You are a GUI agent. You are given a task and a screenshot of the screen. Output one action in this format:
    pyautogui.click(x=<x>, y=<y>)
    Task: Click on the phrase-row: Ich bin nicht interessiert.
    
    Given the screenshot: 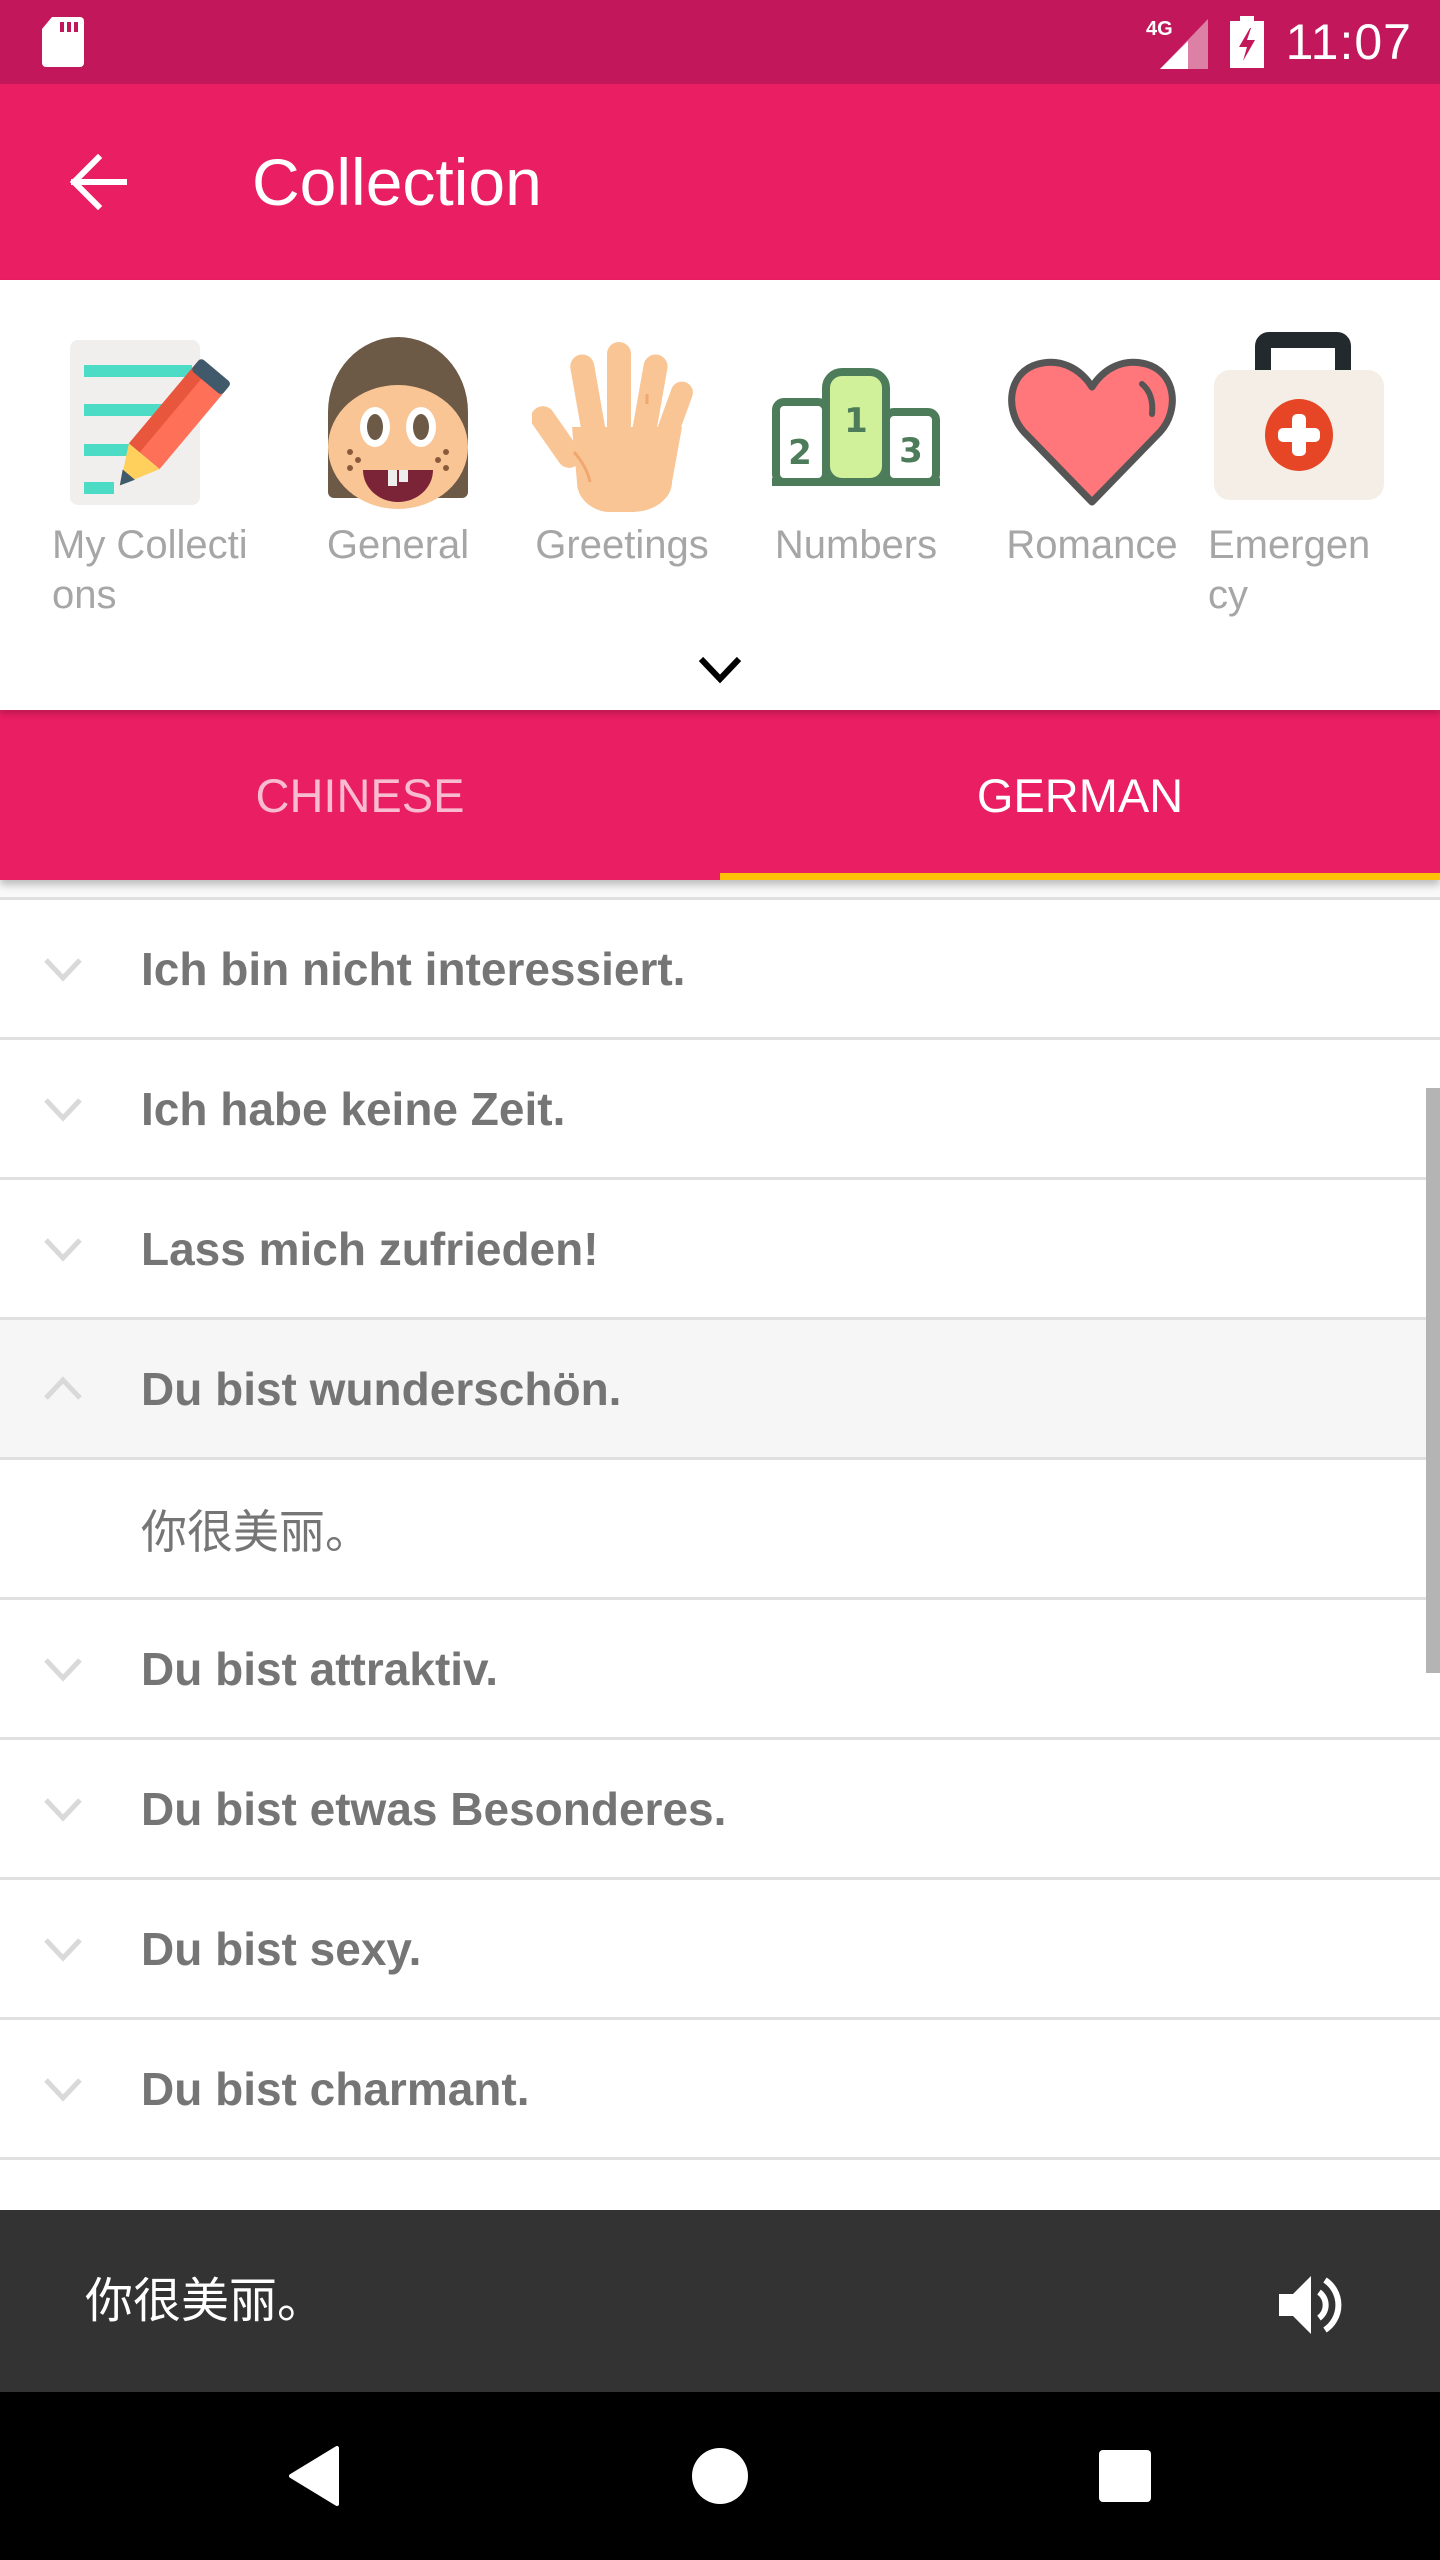 What is the action you would take?
    pyautogui.click(x=720, y=970)
    